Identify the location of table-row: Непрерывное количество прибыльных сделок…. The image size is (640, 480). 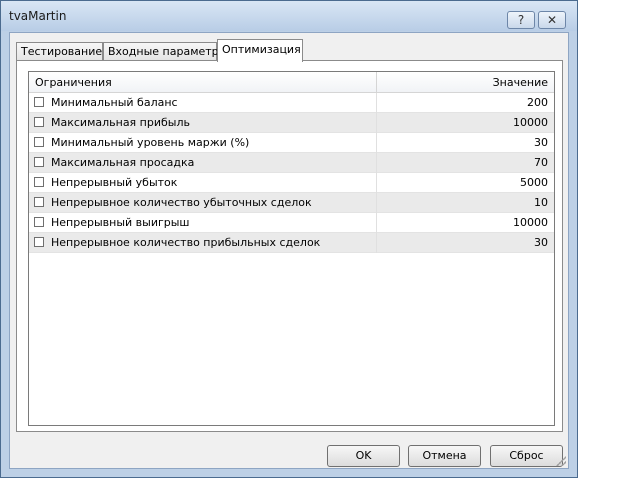
(291, 243).